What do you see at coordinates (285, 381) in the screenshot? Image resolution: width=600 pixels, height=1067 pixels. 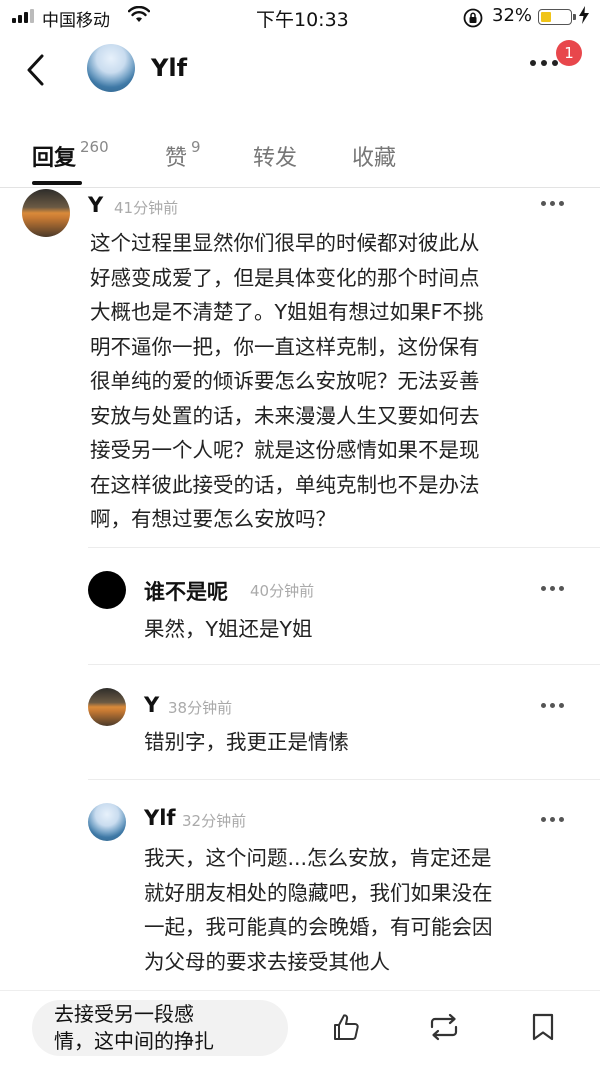 I see `comment-line: 很单纯的爱的倾诉要怎么安放呢？无法妥善` at bounding box center [285, 381].